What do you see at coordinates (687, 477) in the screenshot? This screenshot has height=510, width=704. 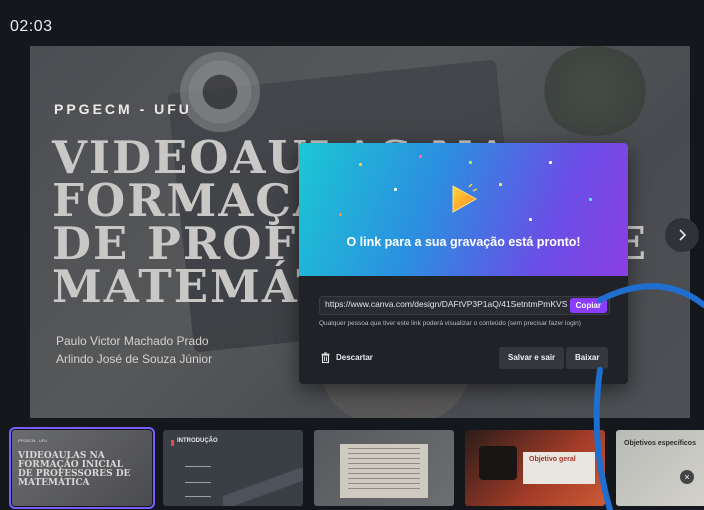 I see `close-icon: ×` at bounding box center [687, 477].